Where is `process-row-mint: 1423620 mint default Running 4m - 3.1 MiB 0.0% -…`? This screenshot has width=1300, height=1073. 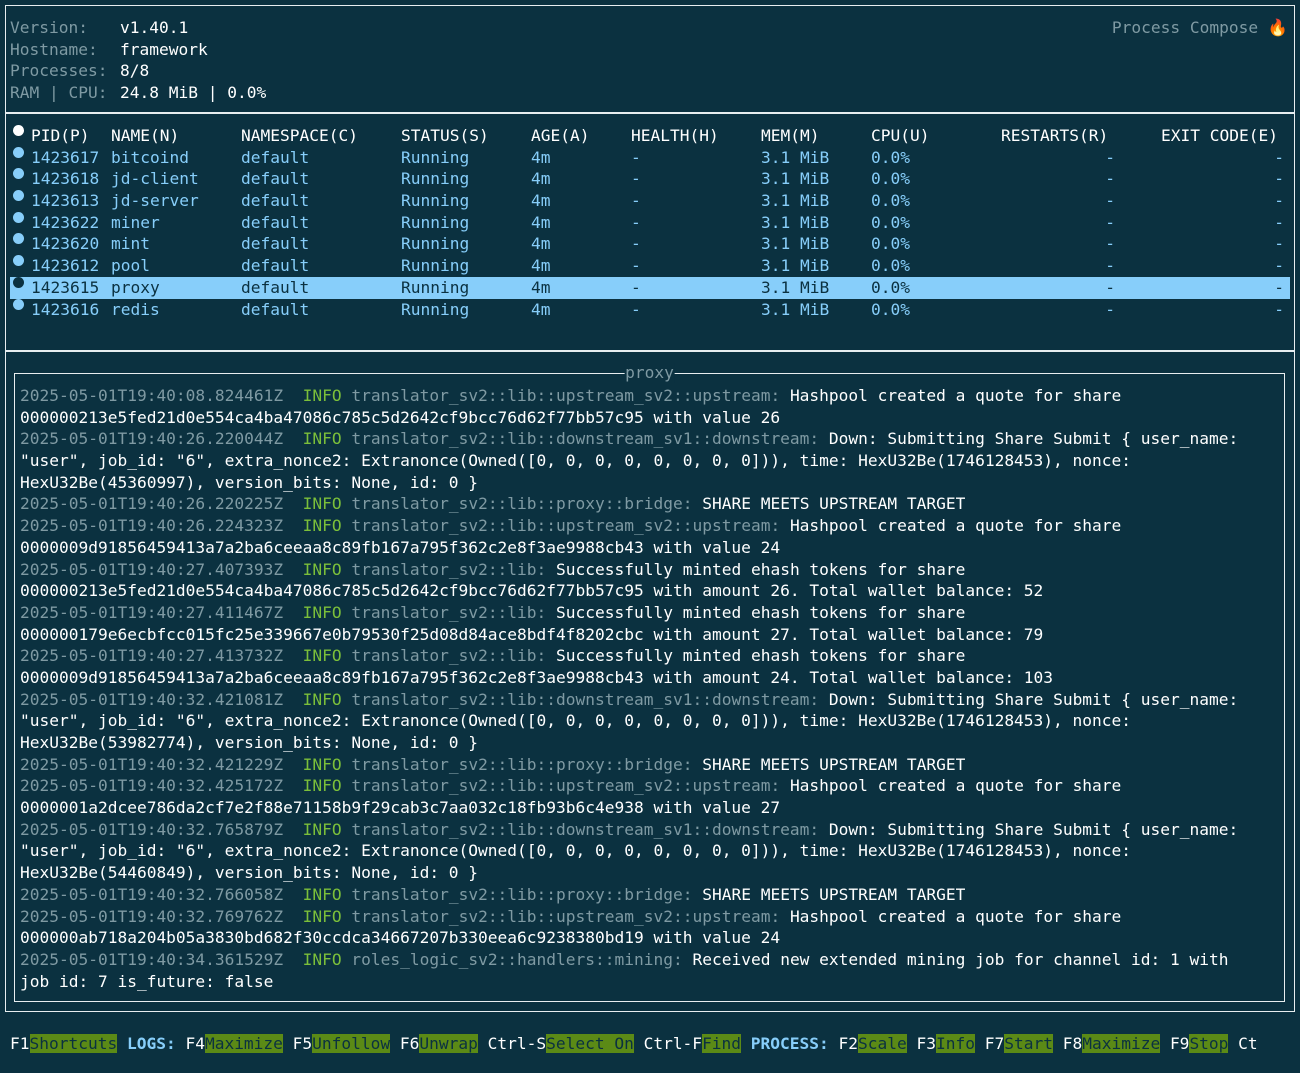
process-row-mint: 1423620 mint default Running 4m - 3.1 MiB 0.0% -… is located at coordinates (650, 244).